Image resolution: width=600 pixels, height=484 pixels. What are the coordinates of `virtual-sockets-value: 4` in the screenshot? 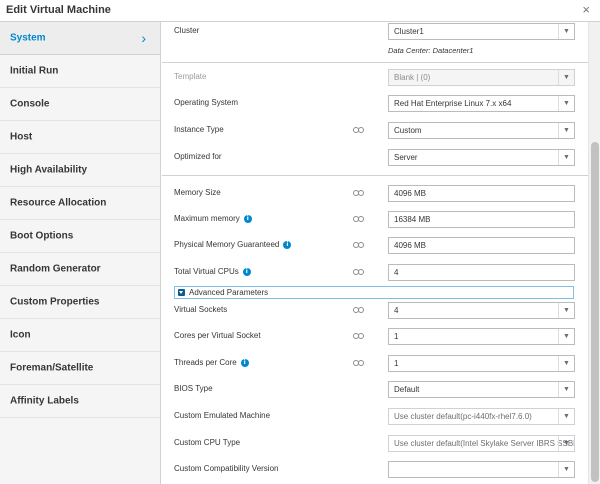 It's located at (396, 310).